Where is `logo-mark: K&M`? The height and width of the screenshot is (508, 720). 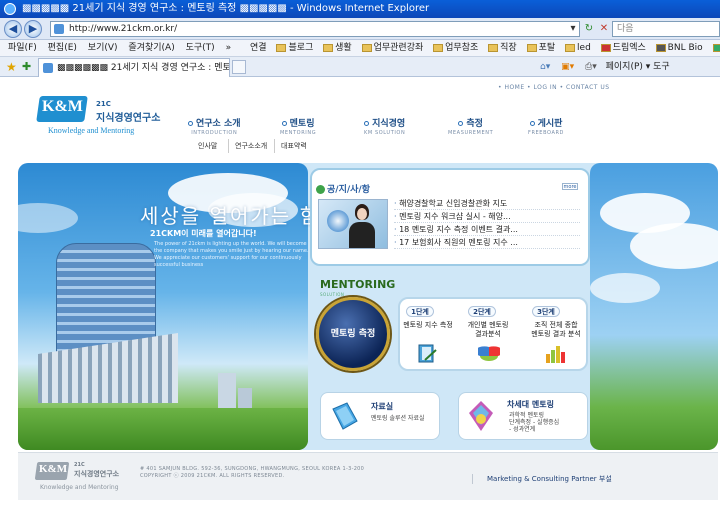
logo-mark: K&M is located at coordinates (62, 106).